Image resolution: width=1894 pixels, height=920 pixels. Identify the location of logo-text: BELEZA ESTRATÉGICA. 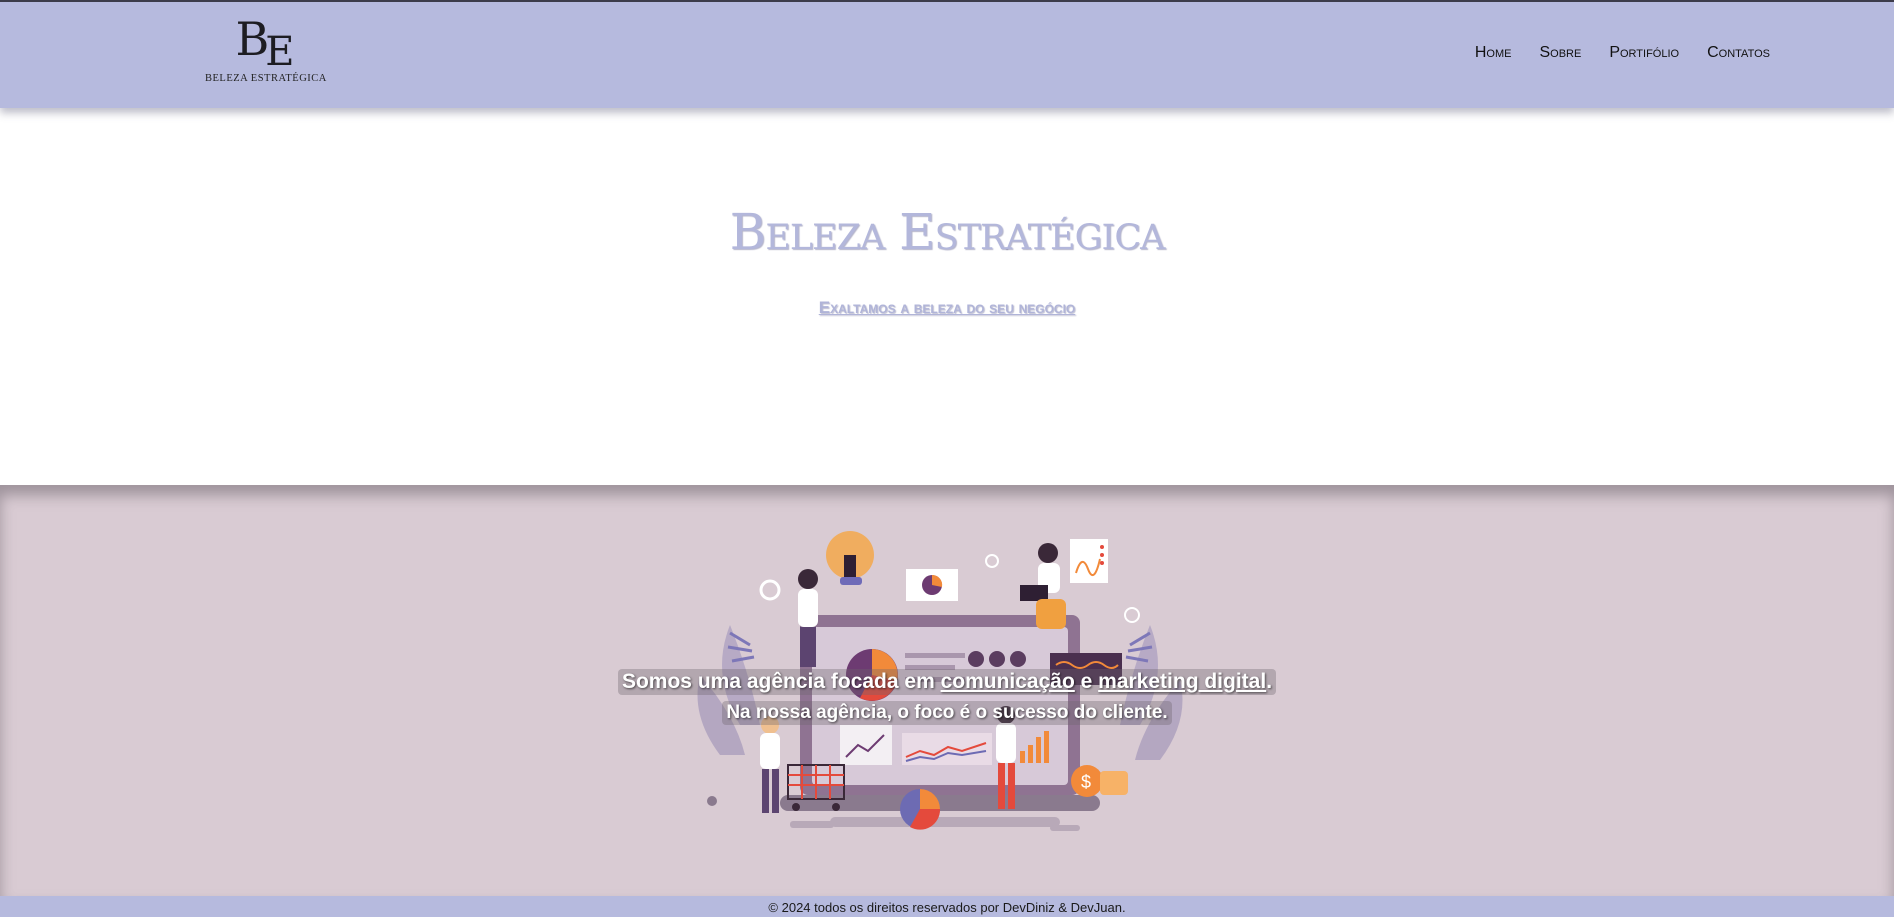
(266, 78).